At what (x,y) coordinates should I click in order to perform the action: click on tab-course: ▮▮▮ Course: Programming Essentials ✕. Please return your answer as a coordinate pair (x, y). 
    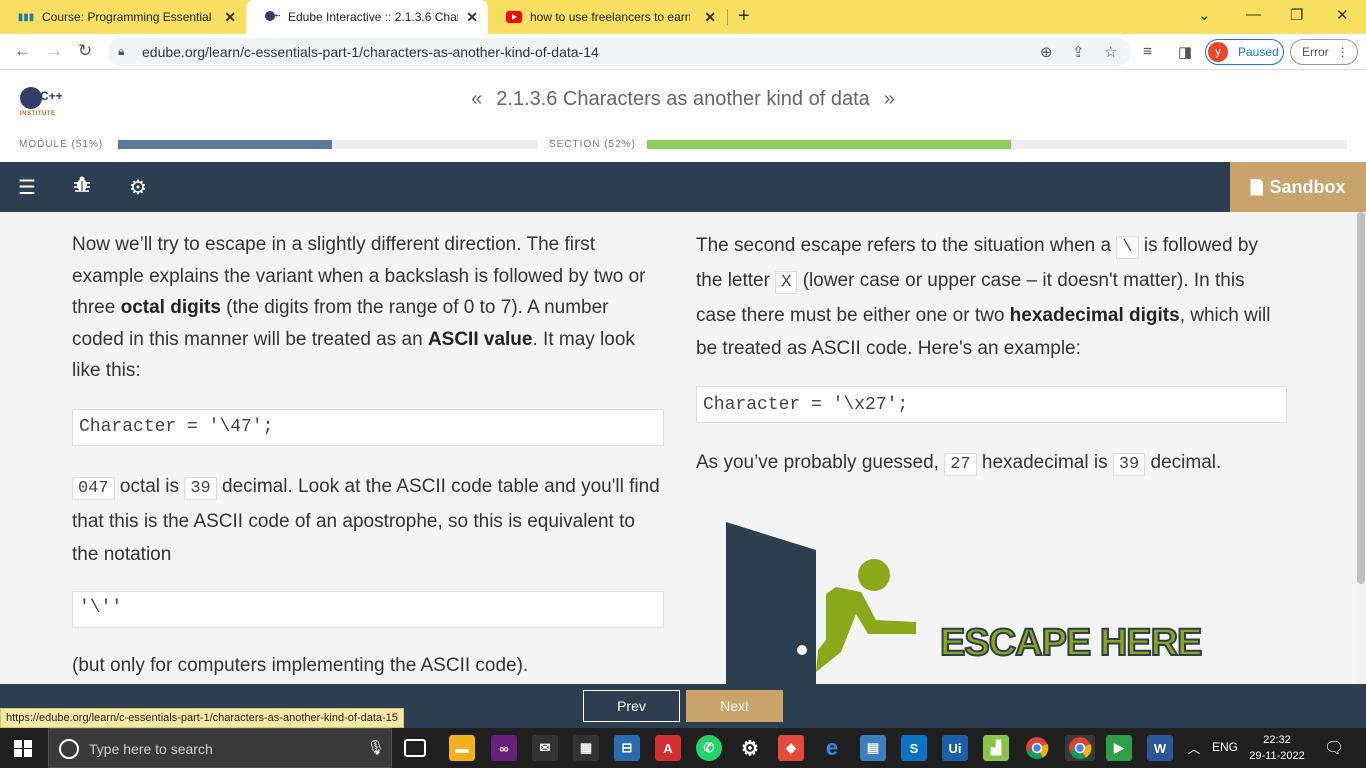
    Looking at the image, I should click on (123, 17).